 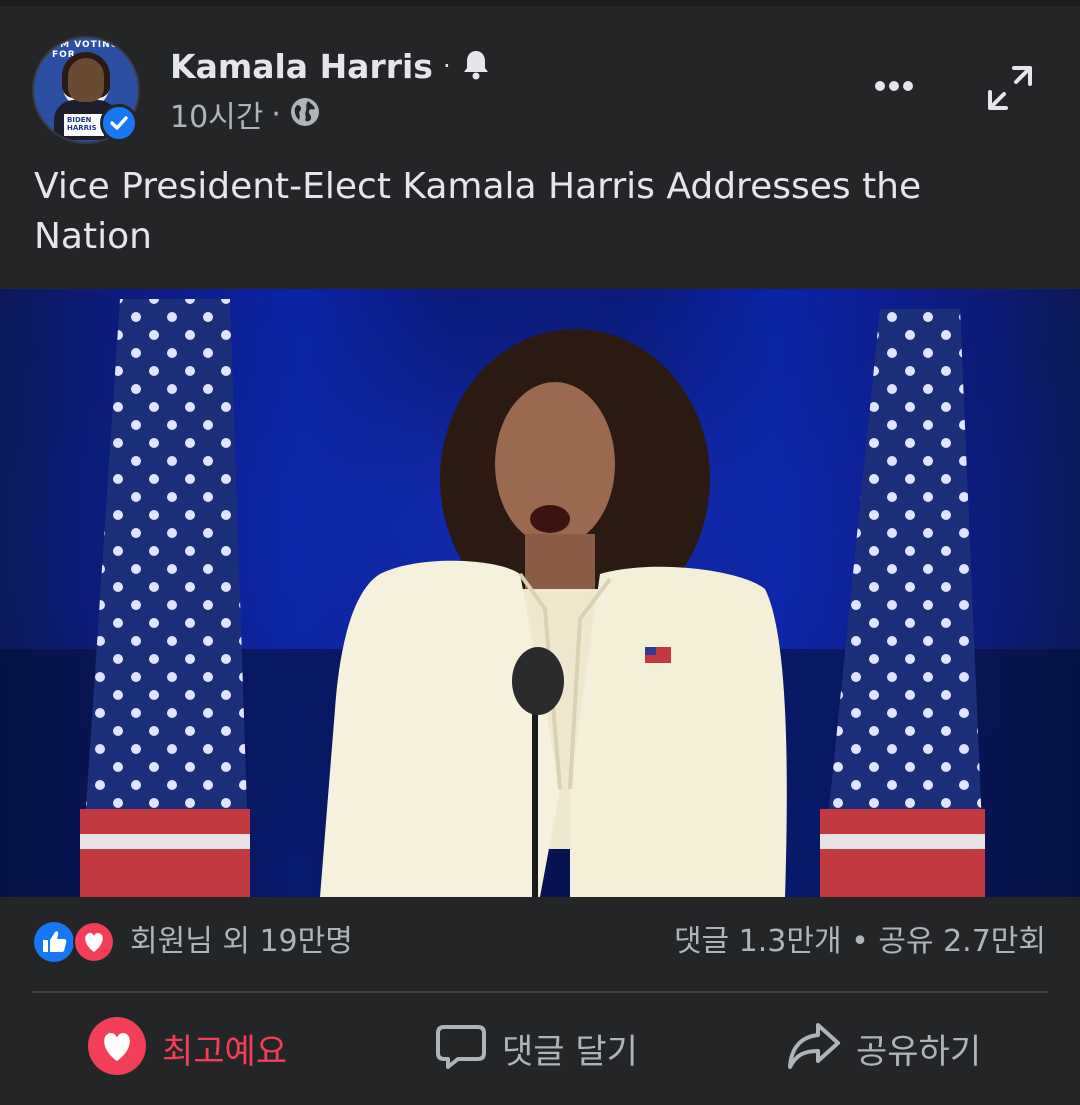 I want to click on avatar-face, so click(x=86, y=80).